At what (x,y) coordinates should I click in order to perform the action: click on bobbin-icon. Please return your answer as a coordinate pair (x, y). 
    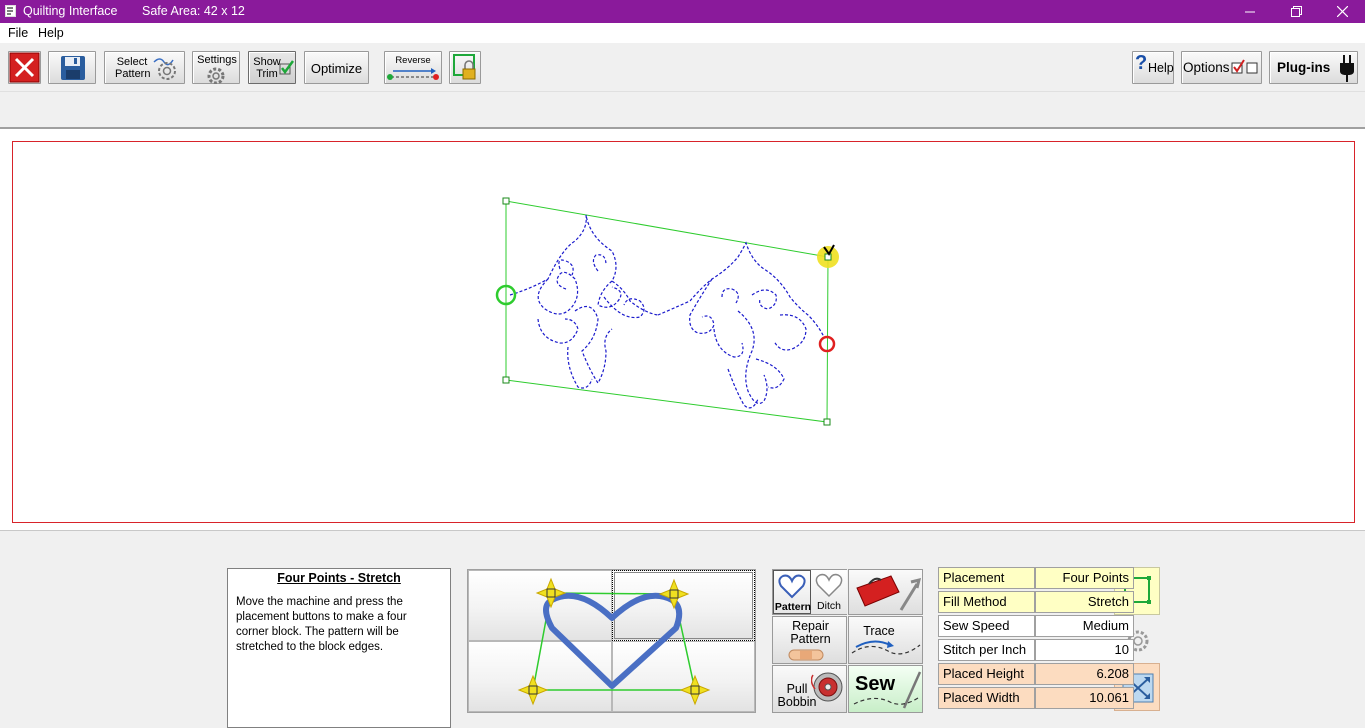
    Looking at the image, I should click on (827, 687).